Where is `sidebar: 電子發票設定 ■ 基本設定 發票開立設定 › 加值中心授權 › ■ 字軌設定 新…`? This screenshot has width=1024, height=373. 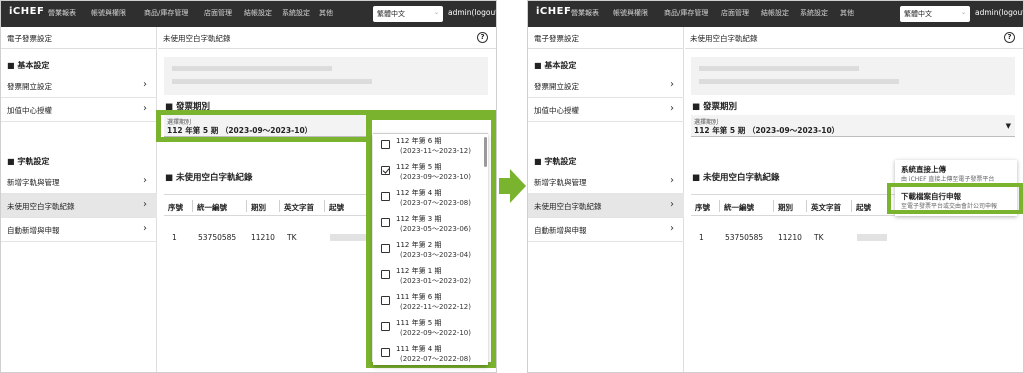
sidebar: 電子發票設定 ■ 基本設定 發票開立設定 › 加值中心授權 › ■ 字軌設定 新… is located at coordinates (606, 199).